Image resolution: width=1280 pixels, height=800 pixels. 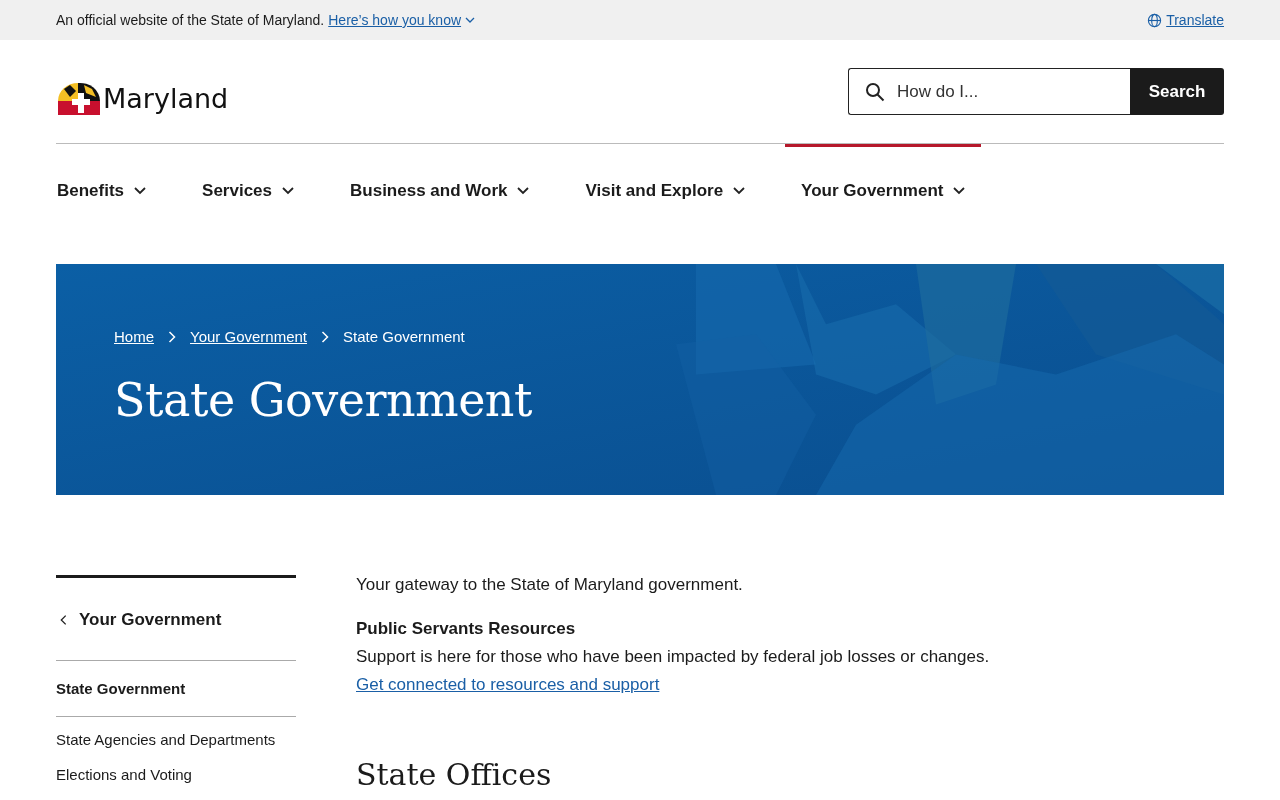 What do you see at coordinates (875, 92) in the screenshot?
I see `search-icon` at bounding box center [875, 92].